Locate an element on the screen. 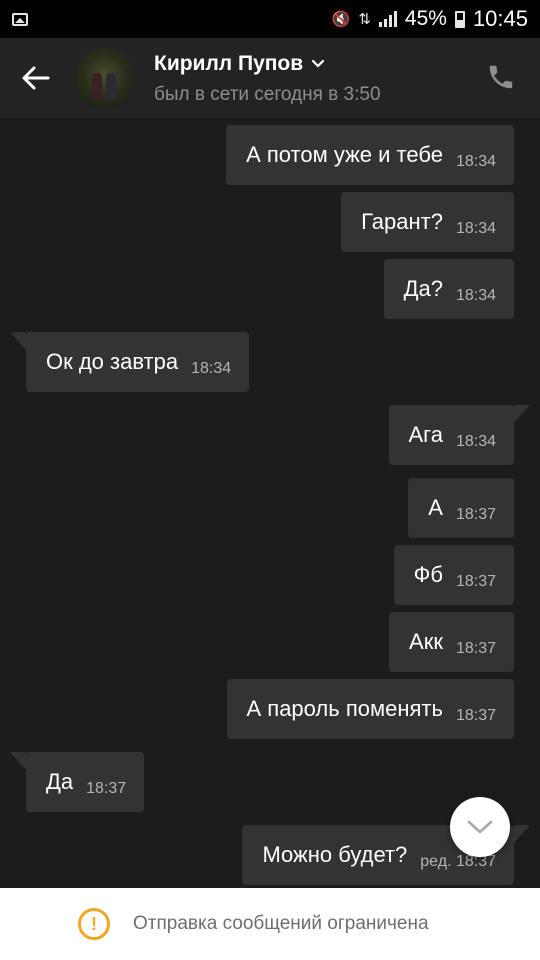 The height and width of the screenshot is (960, 540). back-button is located at coordinates (36, 78).